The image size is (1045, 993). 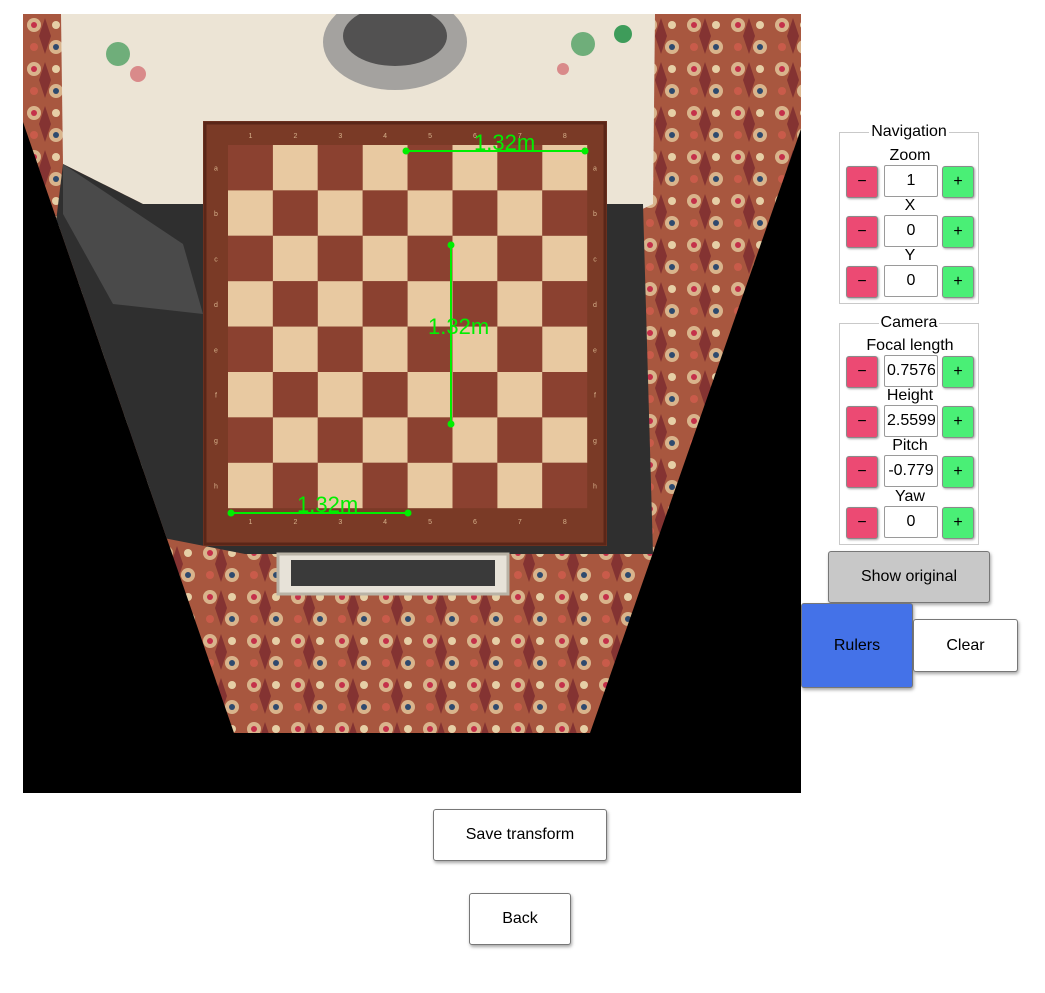 What do you see at coordinates (216, 350) in the screenshot?
I see `board-rank-label: e` at bounding box center [216, 350].